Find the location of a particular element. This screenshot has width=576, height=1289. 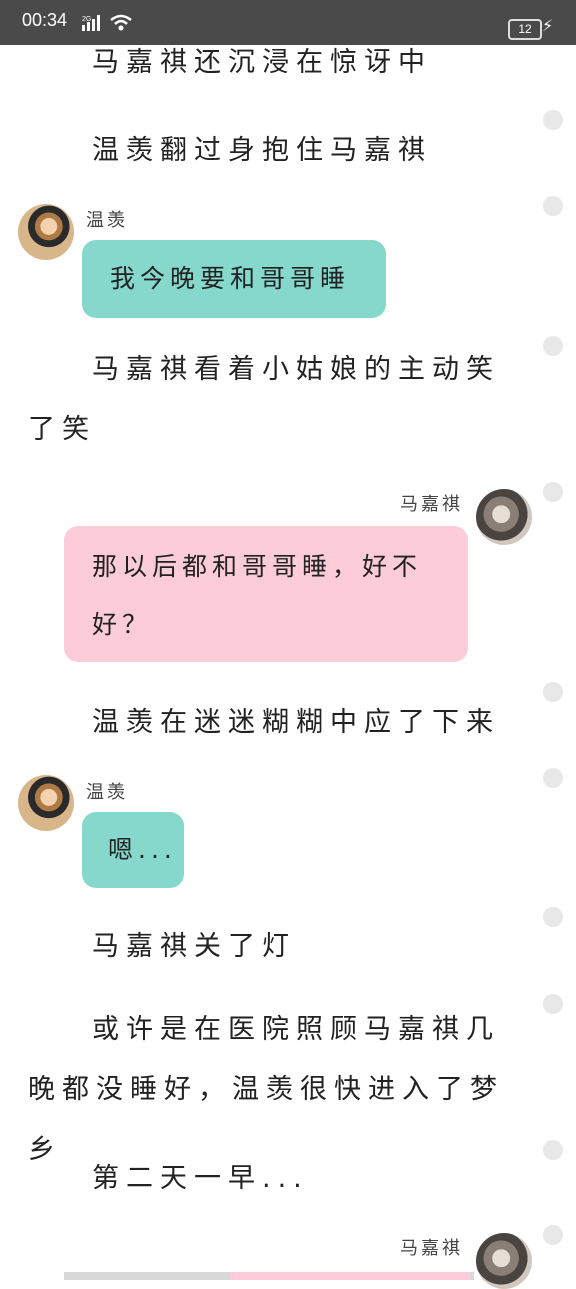

narration: 马嘉祺关了灯 is located at coordinates (194, 946).